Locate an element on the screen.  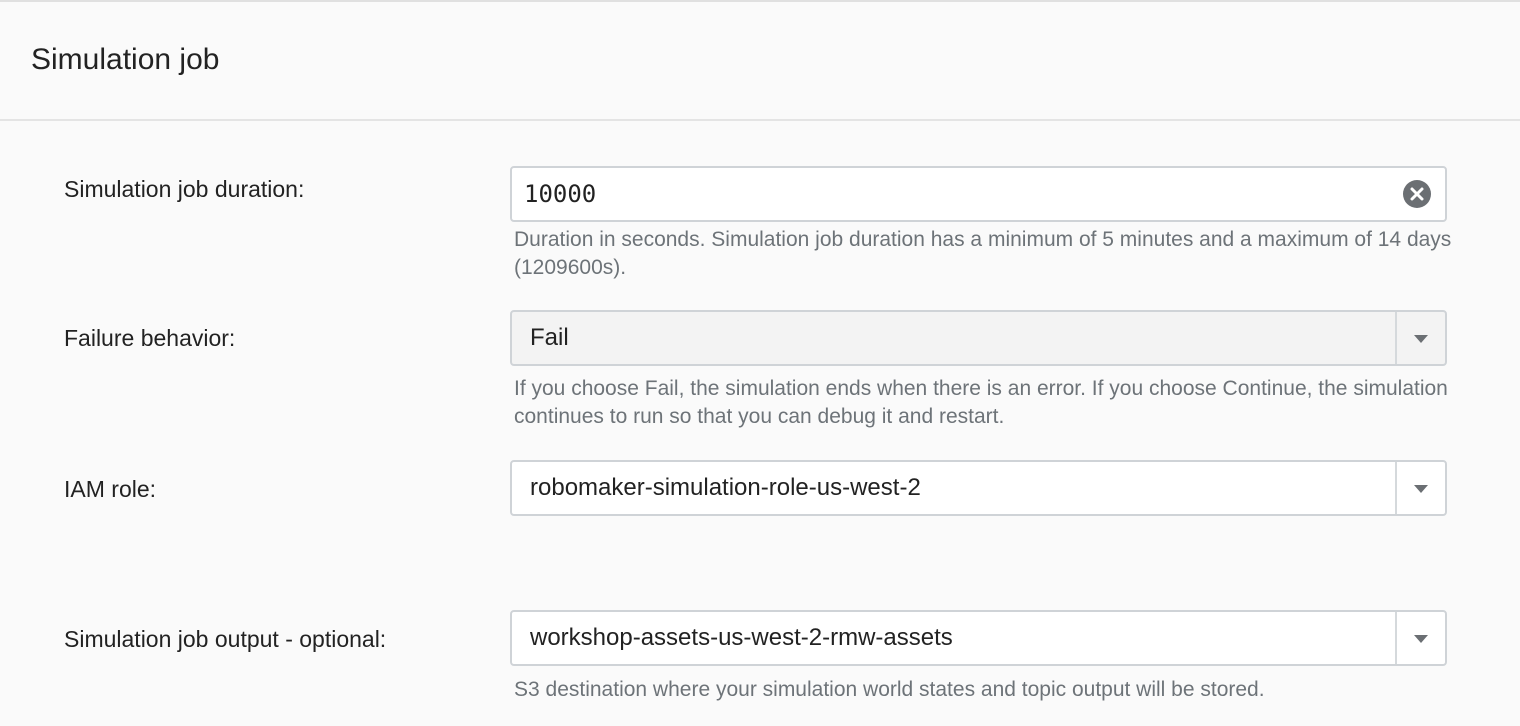
iam-role-selected: robomaker-simulation-role-us-west-2 is located at coordinates (725, 487).